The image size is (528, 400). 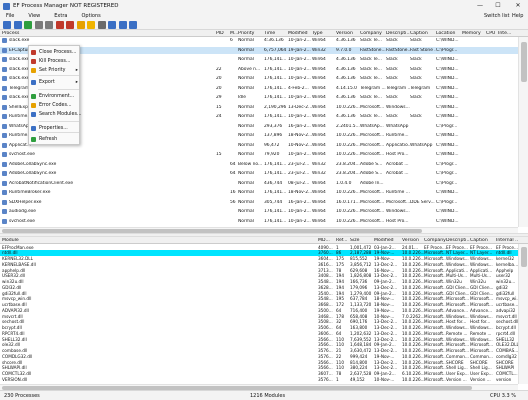 I want to click on module-cell: 716,400, so click(x=359, y=310).